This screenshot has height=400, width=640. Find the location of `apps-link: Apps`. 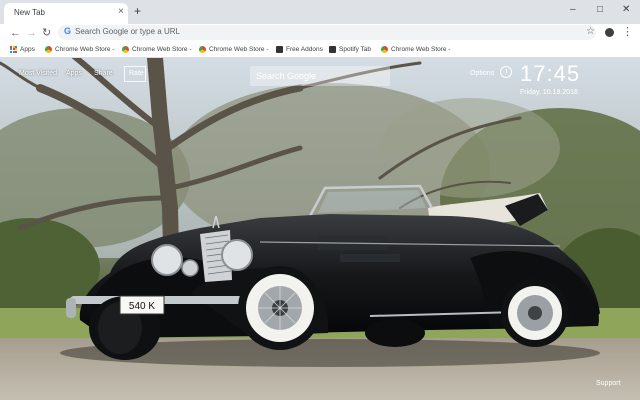

apps-link: Apps is located at coordinates (74, 73).